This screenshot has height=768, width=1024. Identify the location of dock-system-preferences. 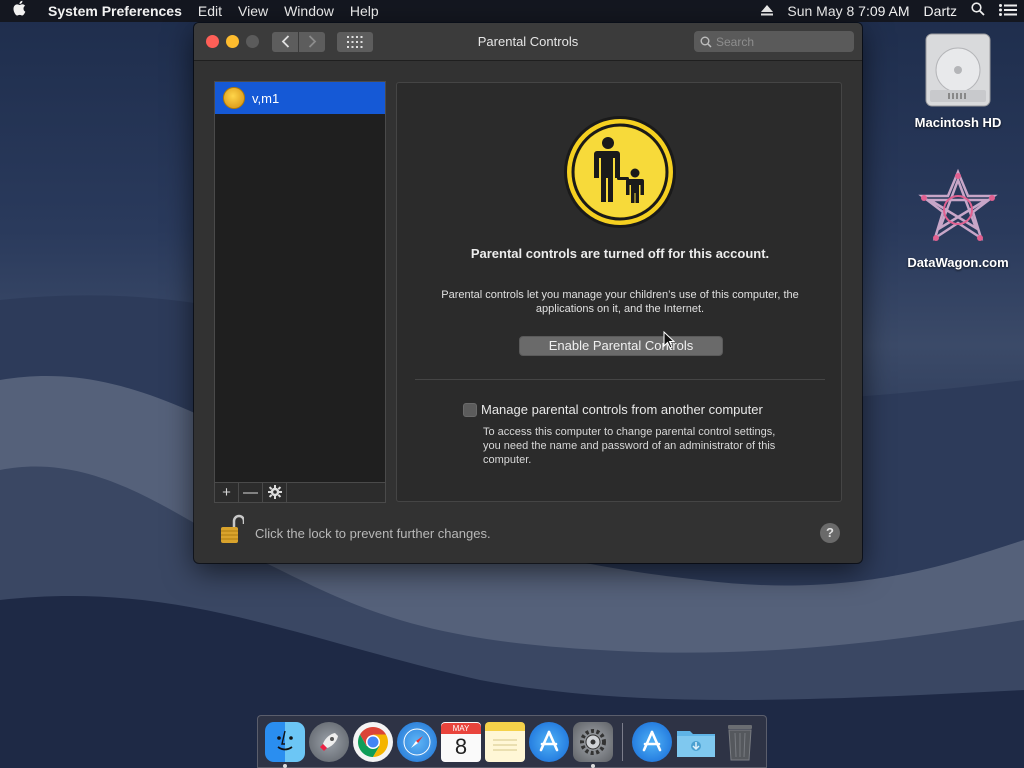
(593, 744).